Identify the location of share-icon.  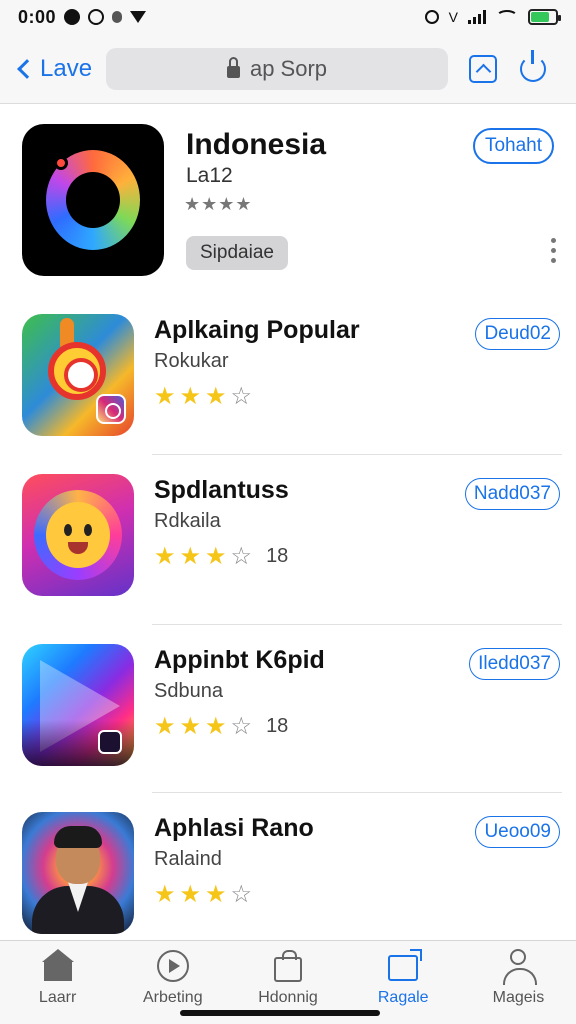
(483, 68).